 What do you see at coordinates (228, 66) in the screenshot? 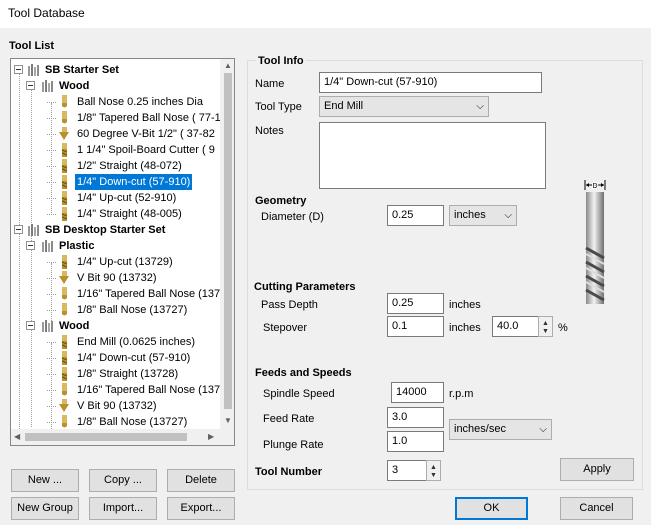
I see `scroll-up-arrow-icon: ▲` at bounding box center [228, 66].